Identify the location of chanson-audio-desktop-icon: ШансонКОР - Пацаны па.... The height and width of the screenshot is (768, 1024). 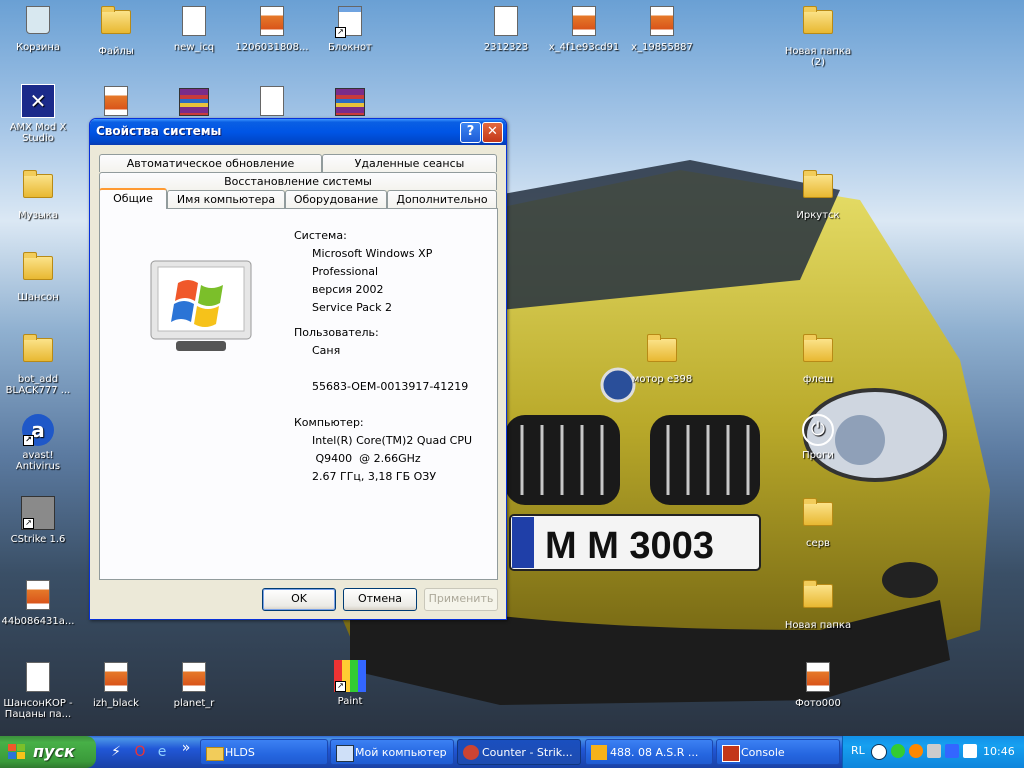
(38, 690).